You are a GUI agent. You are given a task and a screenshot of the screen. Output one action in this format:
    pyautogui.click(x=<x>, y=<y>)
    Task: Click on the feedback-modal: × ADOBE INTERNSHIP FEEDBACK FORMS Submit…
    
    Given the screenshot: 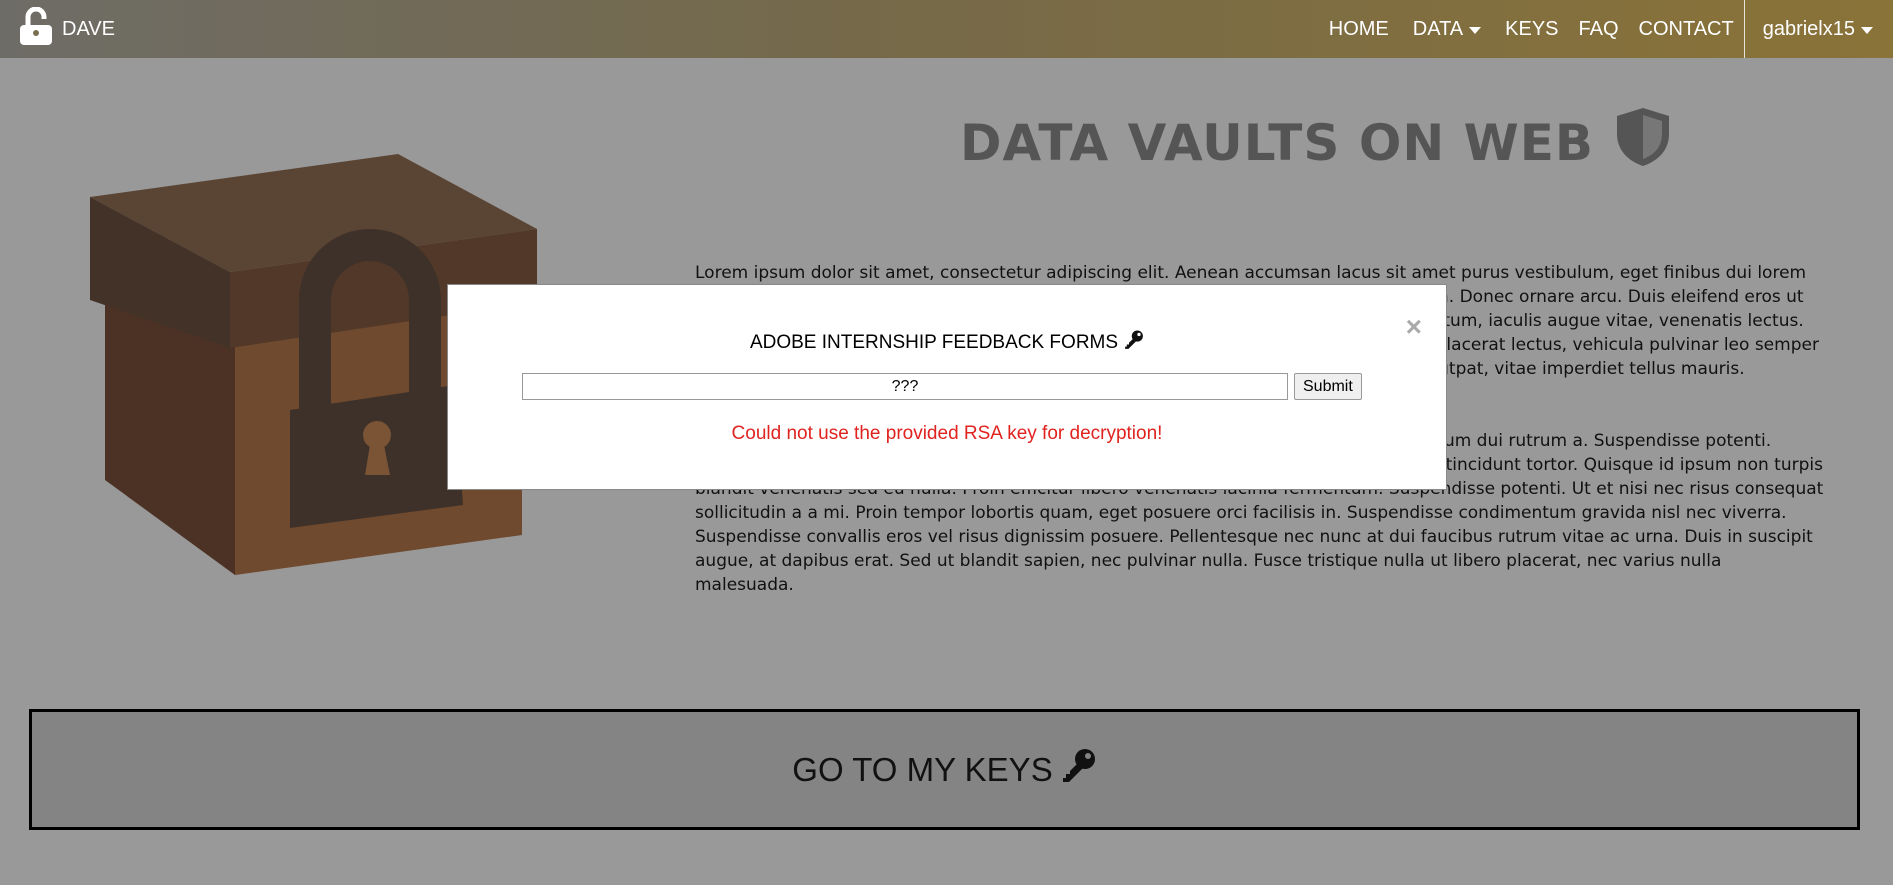 What is the action you would take?
    pyautogui.click(x=947, y=387)
    